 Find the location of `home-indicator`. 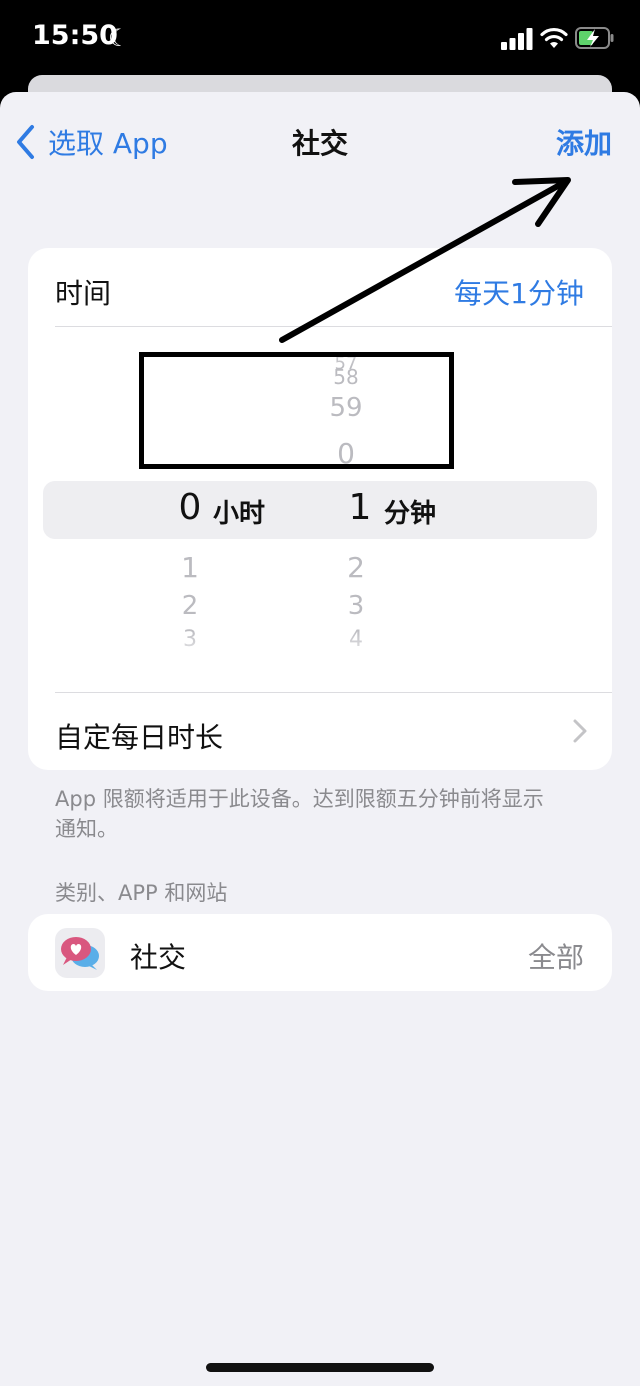

home-indicator is located at coordinates (320, 1367).